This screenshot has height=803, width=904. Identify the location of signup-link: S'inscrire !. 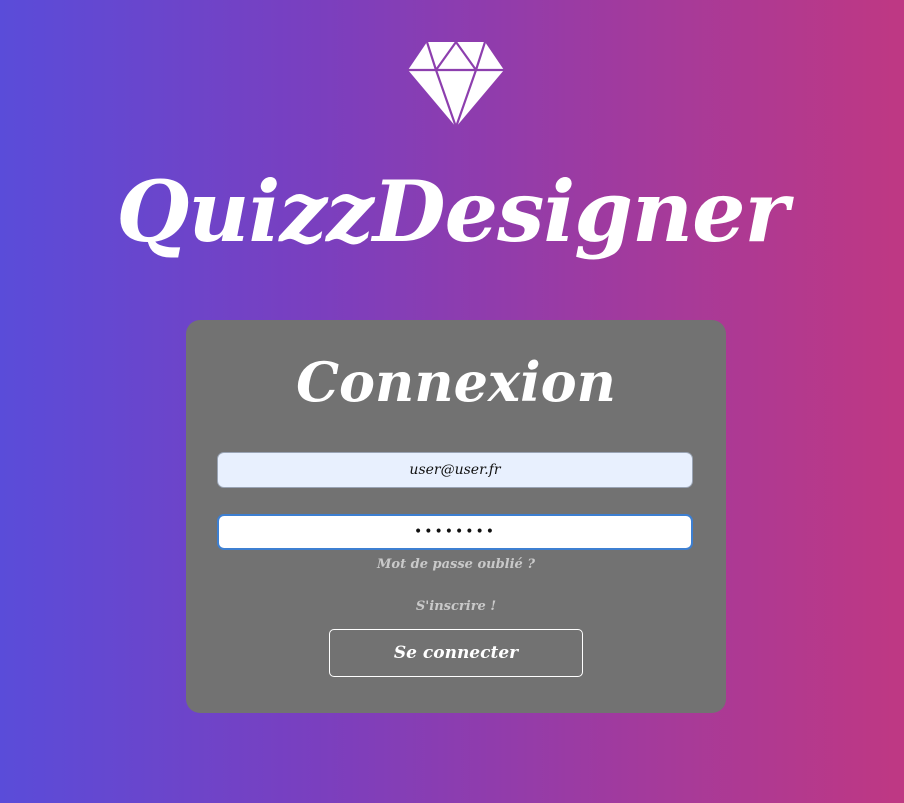
(456, 607).